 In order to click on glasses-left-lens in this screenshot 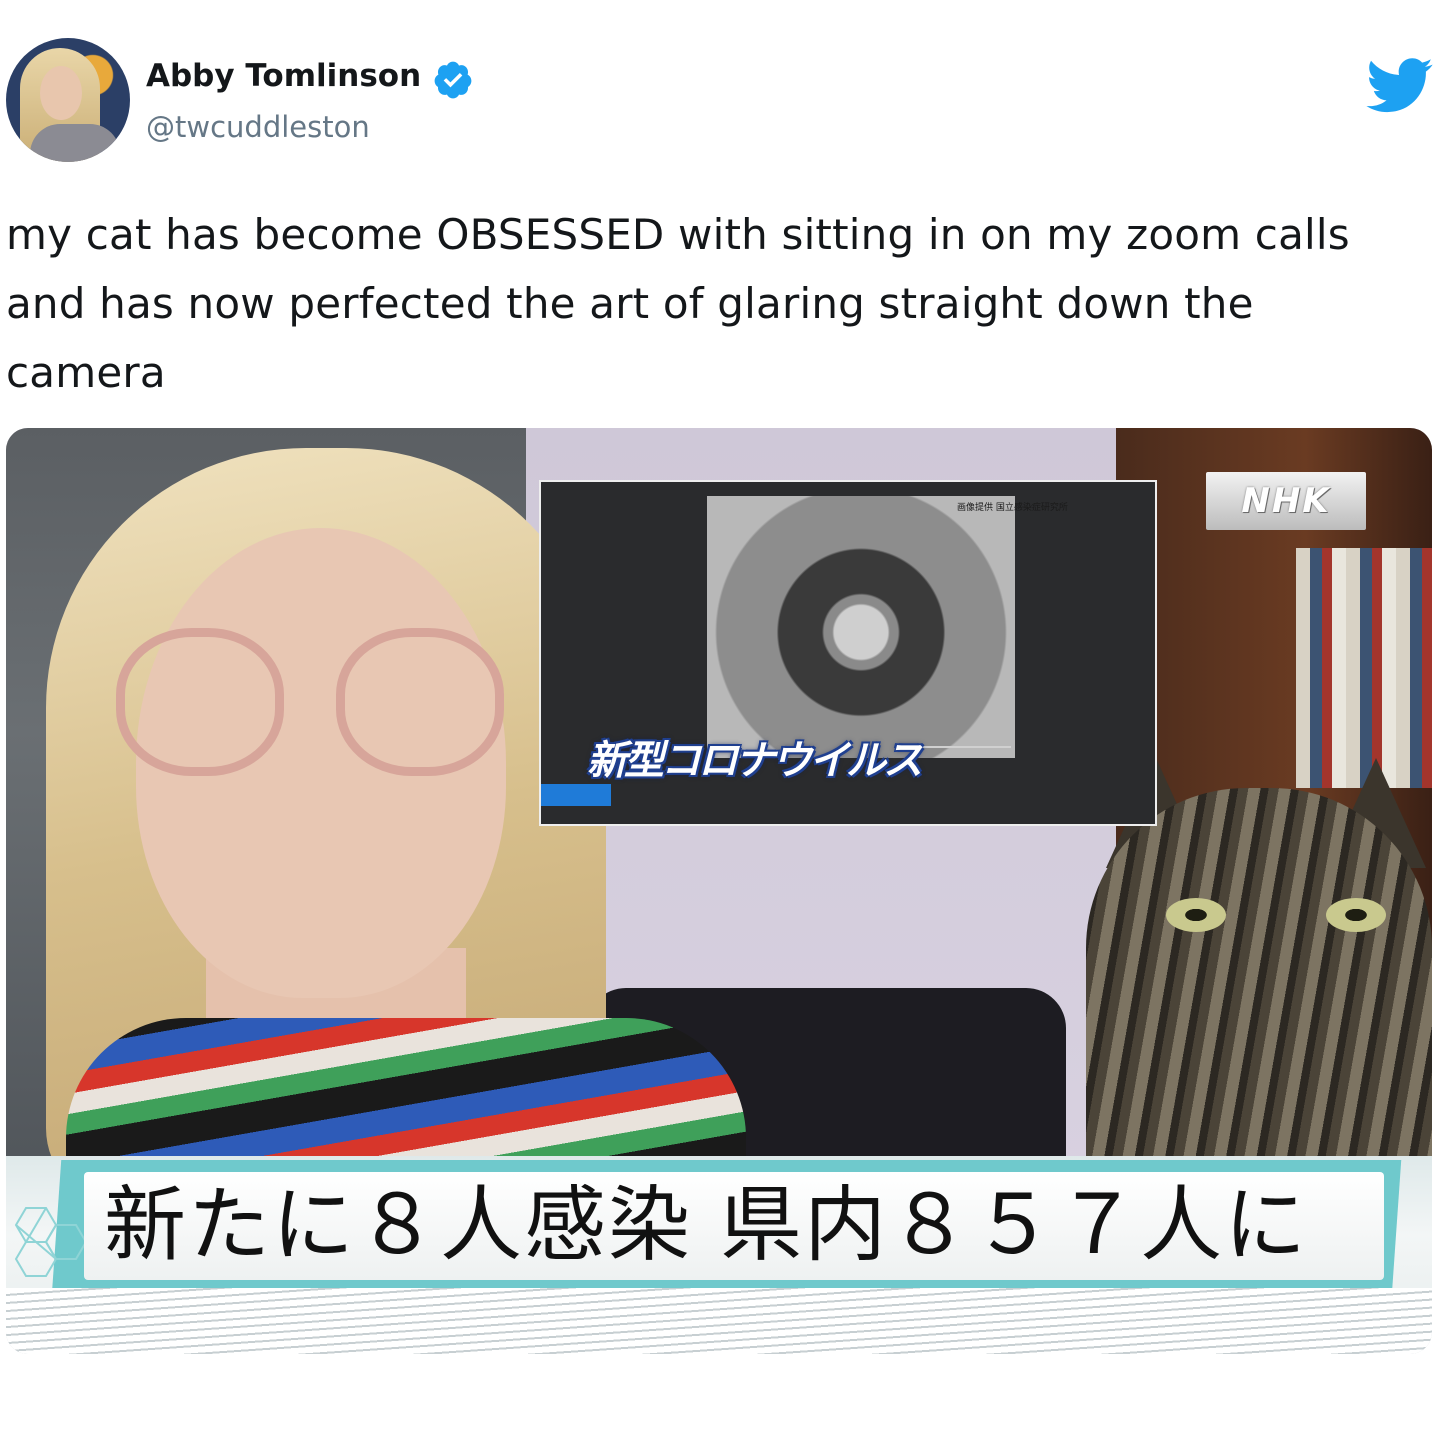, I will do `click(200, 702)`.